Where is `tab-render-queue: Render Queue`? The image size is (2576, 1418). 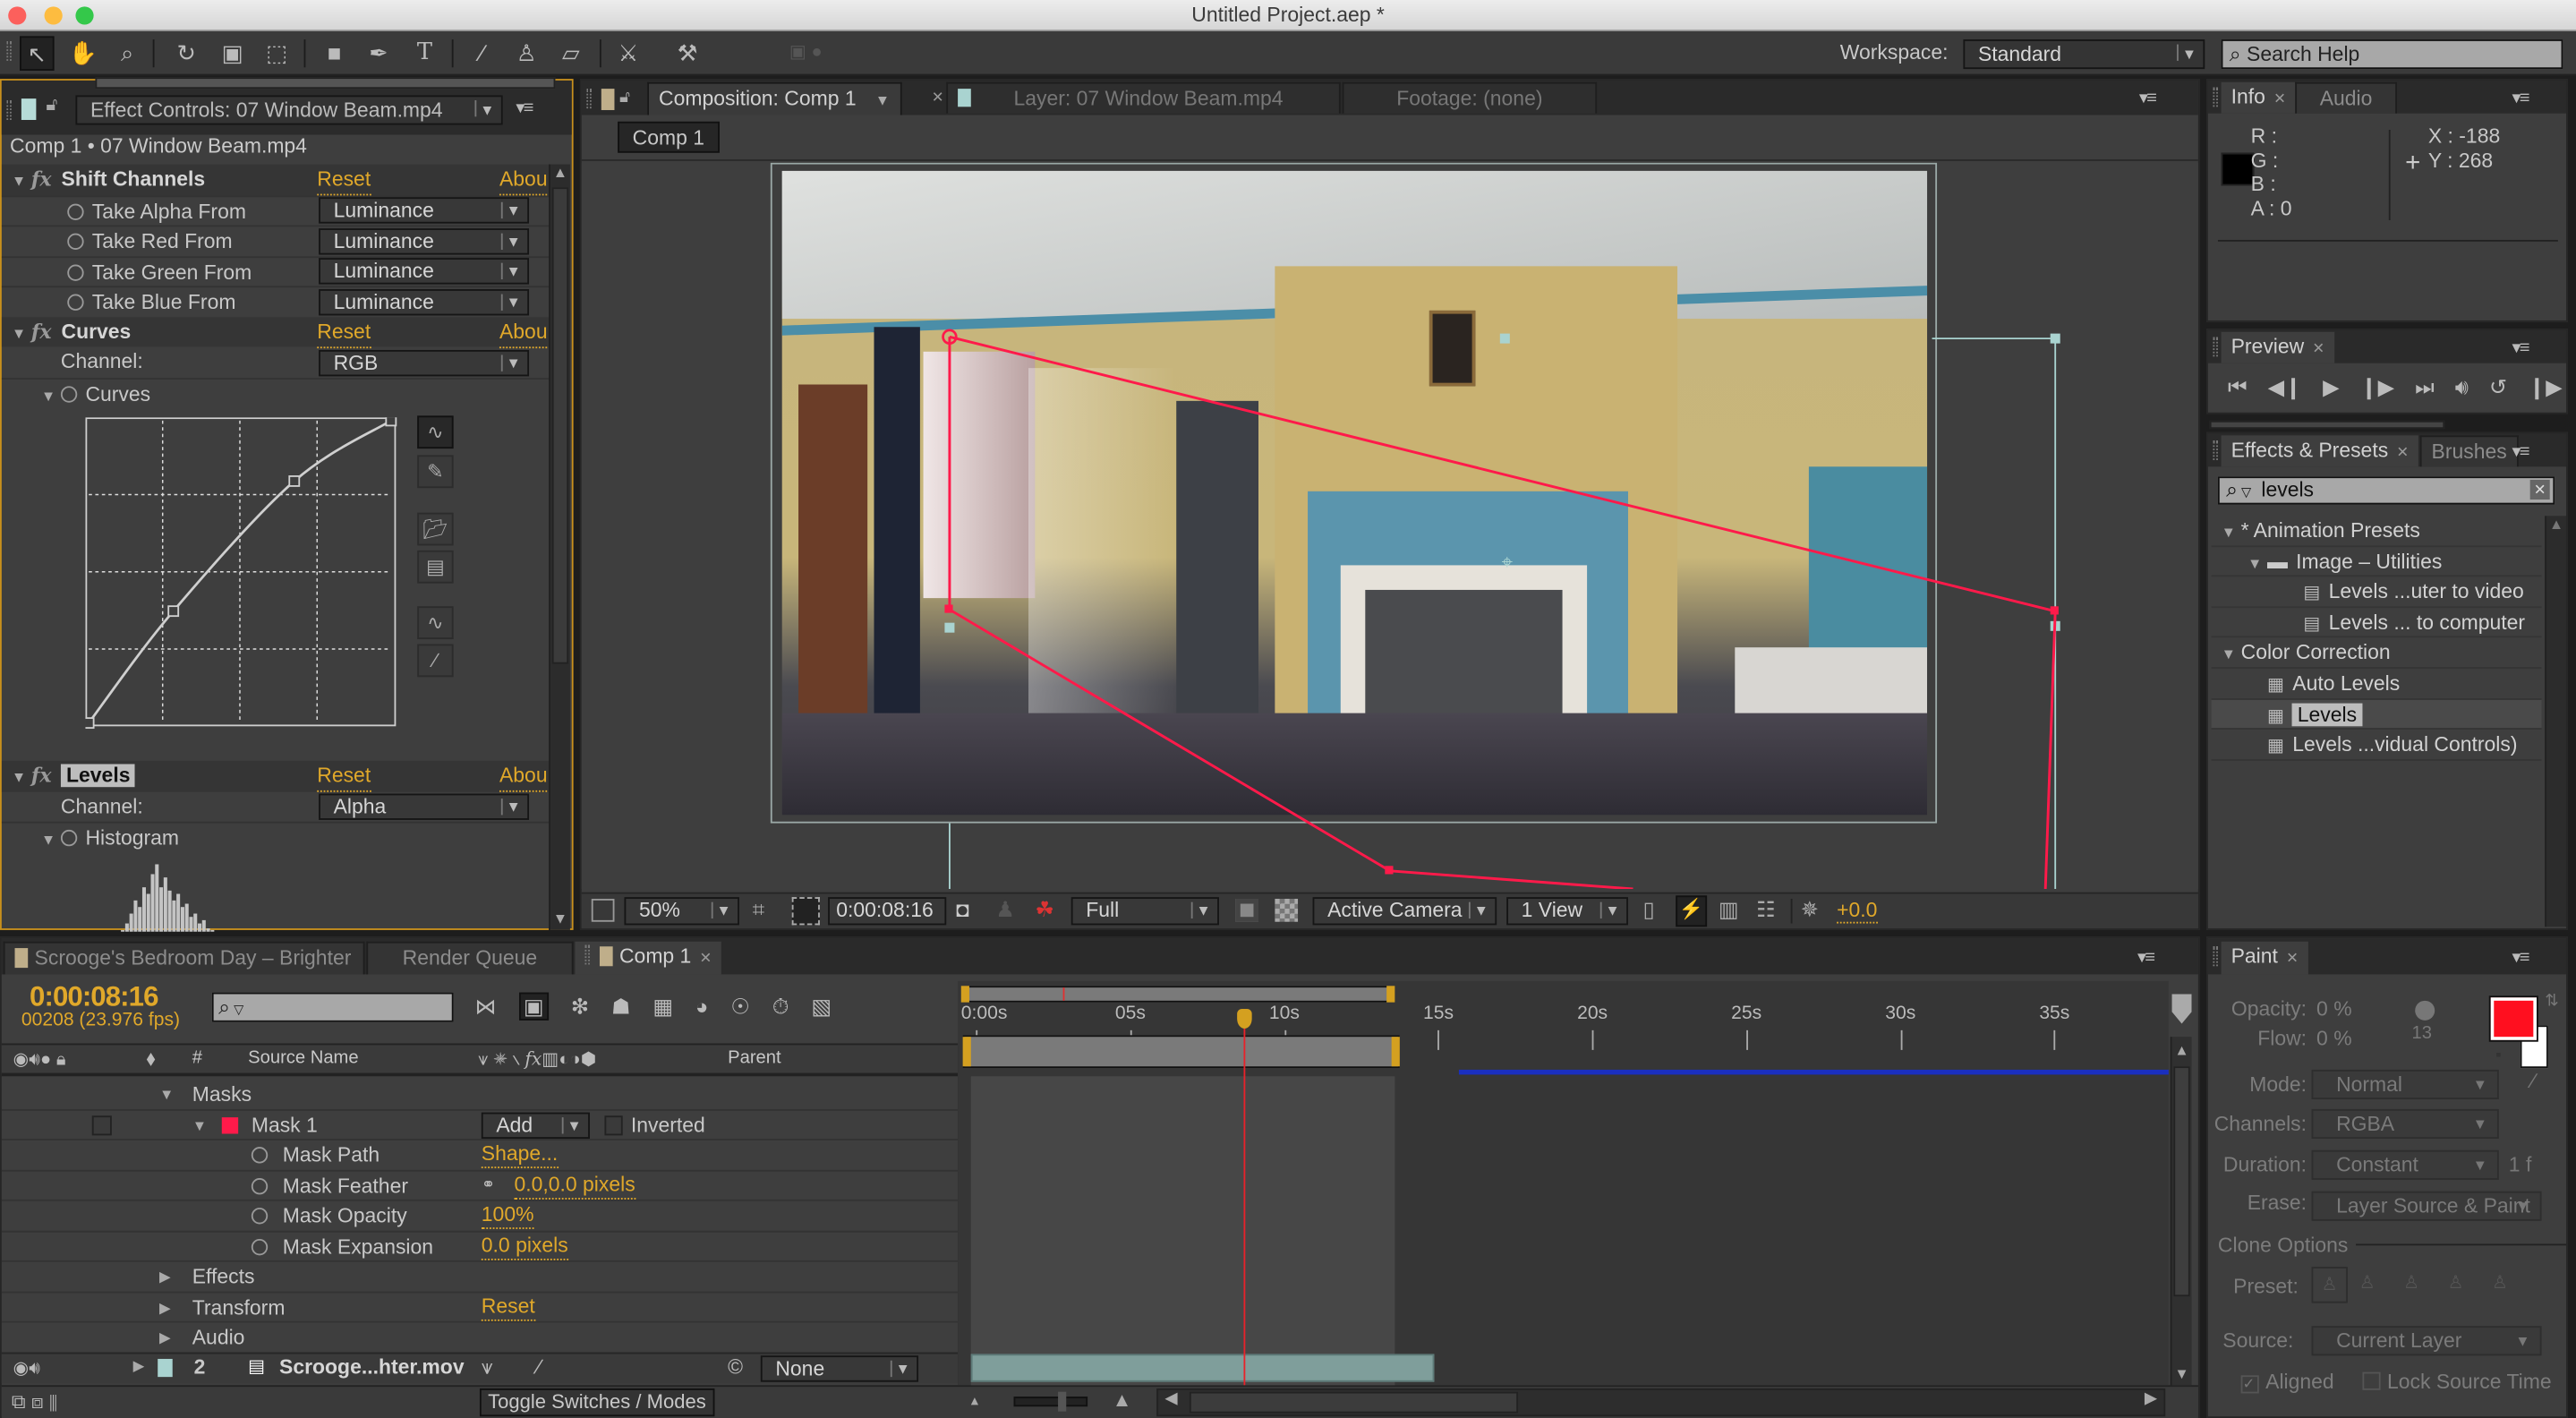
tab-render-queue: Render Queue is located at coordinates (470, 958).